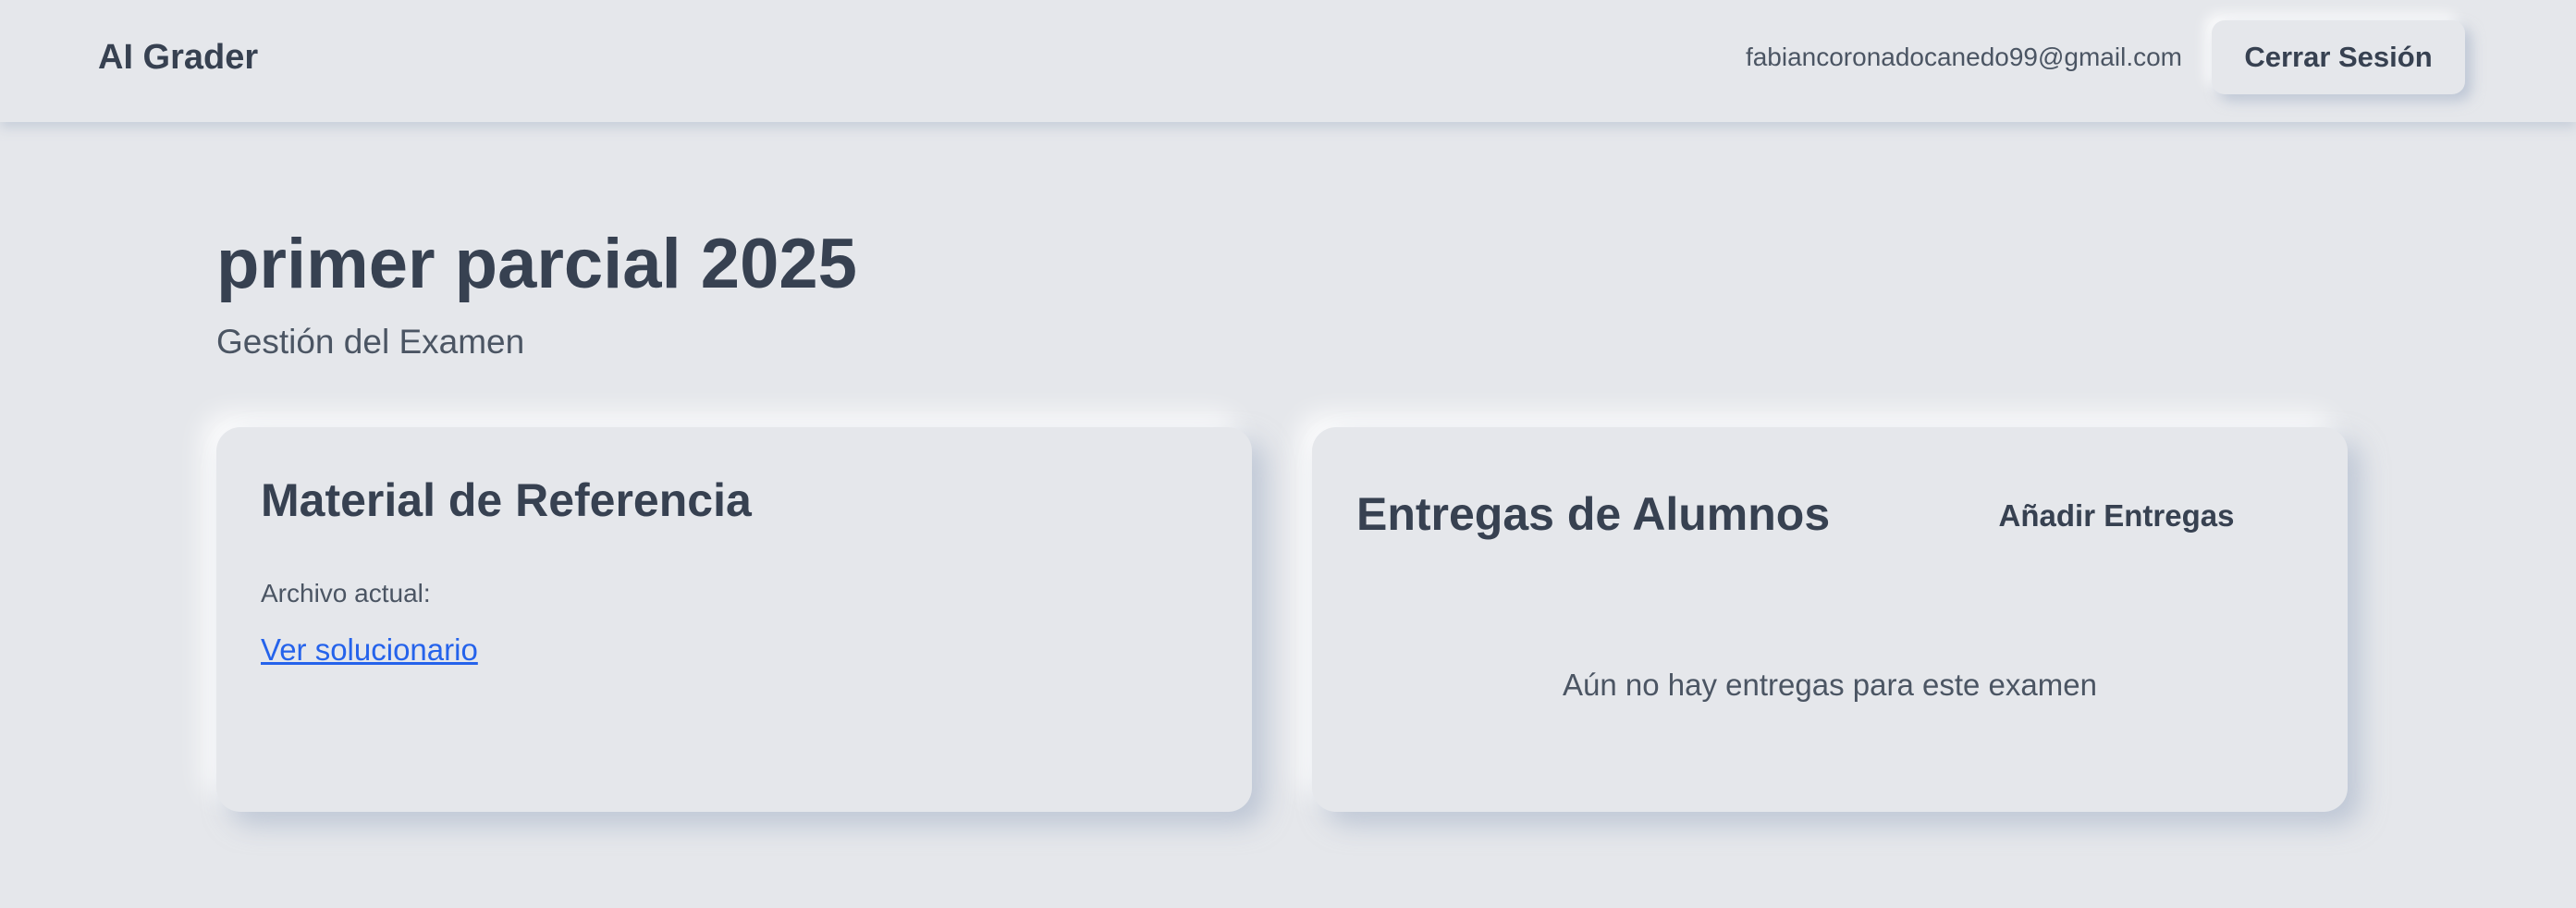  Describe the element at coordinates (1830, 685) in the screenshot. I see `empty-submissions-message: Aún no hay entregas para este examen` at that location.